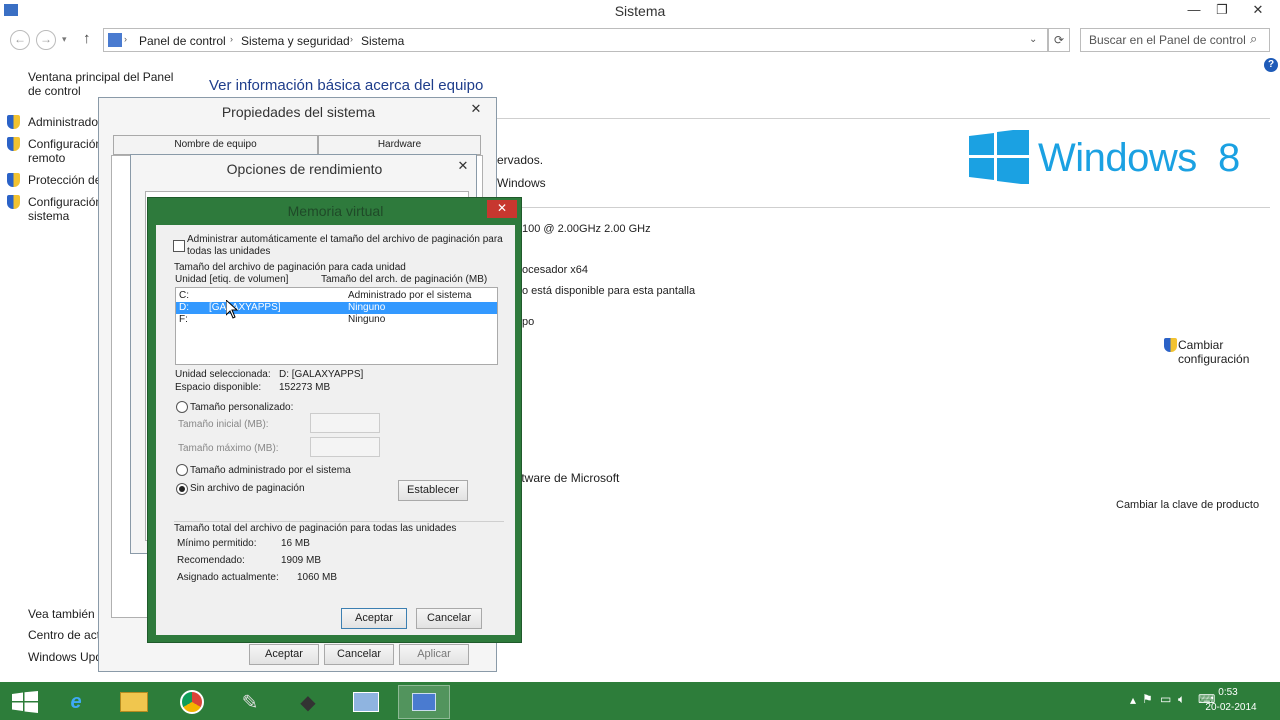  I want to click on back-icon: ←, so click(20, 40).